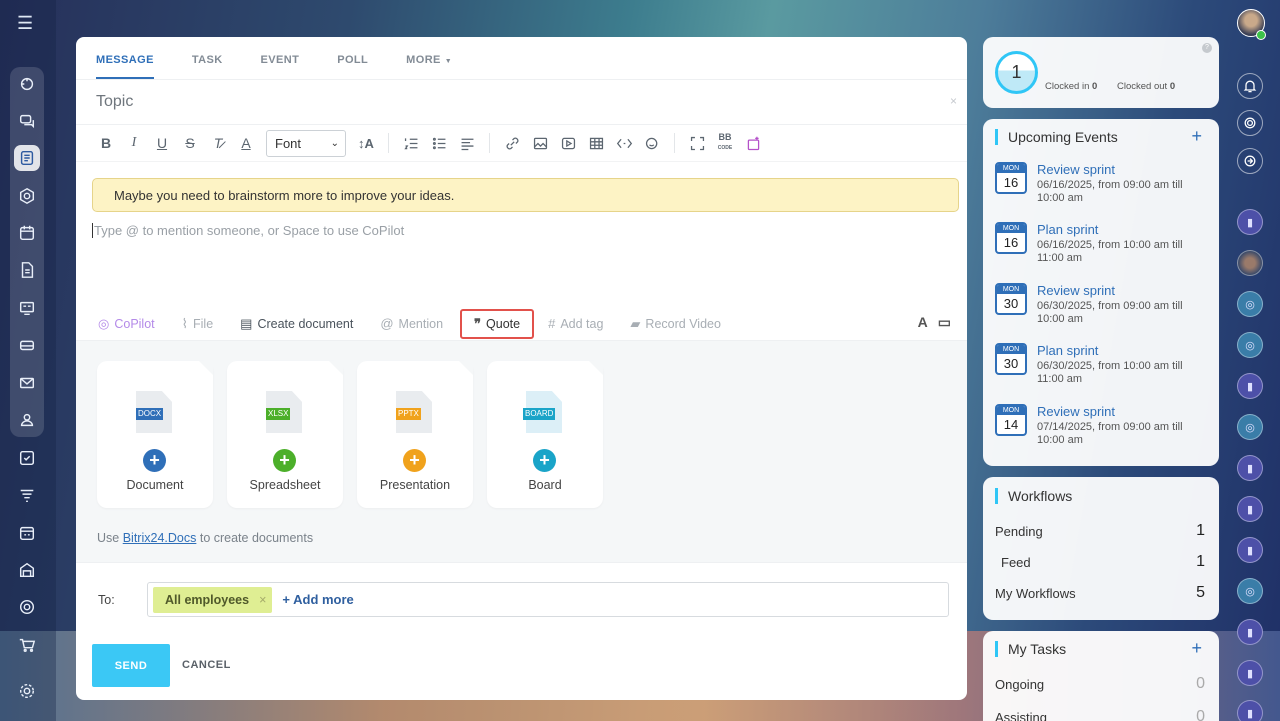 This screenshot has height=721, width=1280. What do you see at coordinates (280, 66) in the screenshot?
I see `tab-event: EVENT` at bounding box center [280, 66].